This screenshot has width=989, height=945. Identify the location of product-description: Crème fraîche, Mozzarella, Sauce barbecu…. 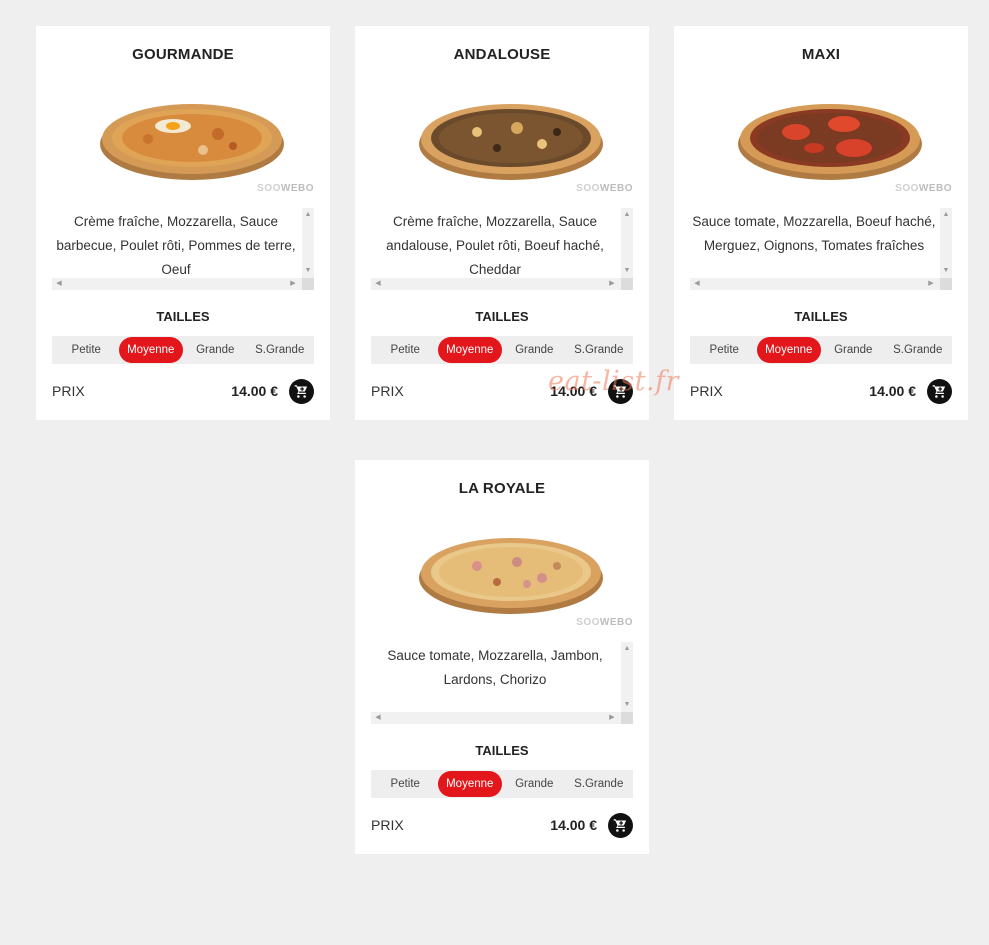
(176, 245).